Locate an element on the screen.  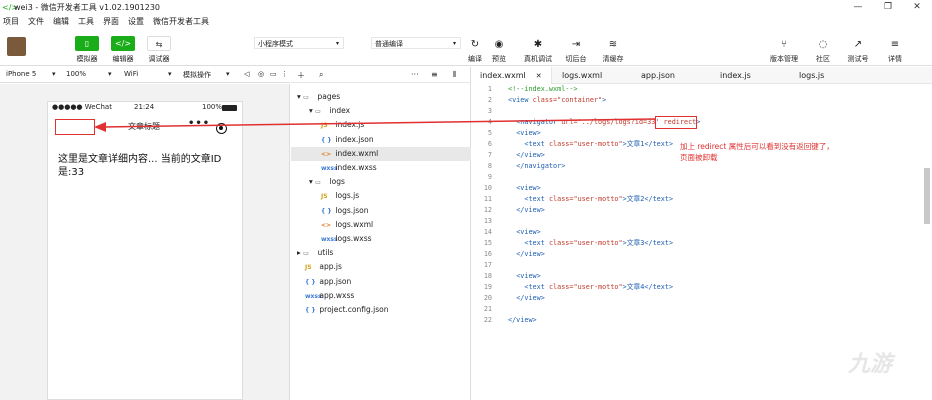
tab-index-js: index.js is located at coordinates (751, 75).